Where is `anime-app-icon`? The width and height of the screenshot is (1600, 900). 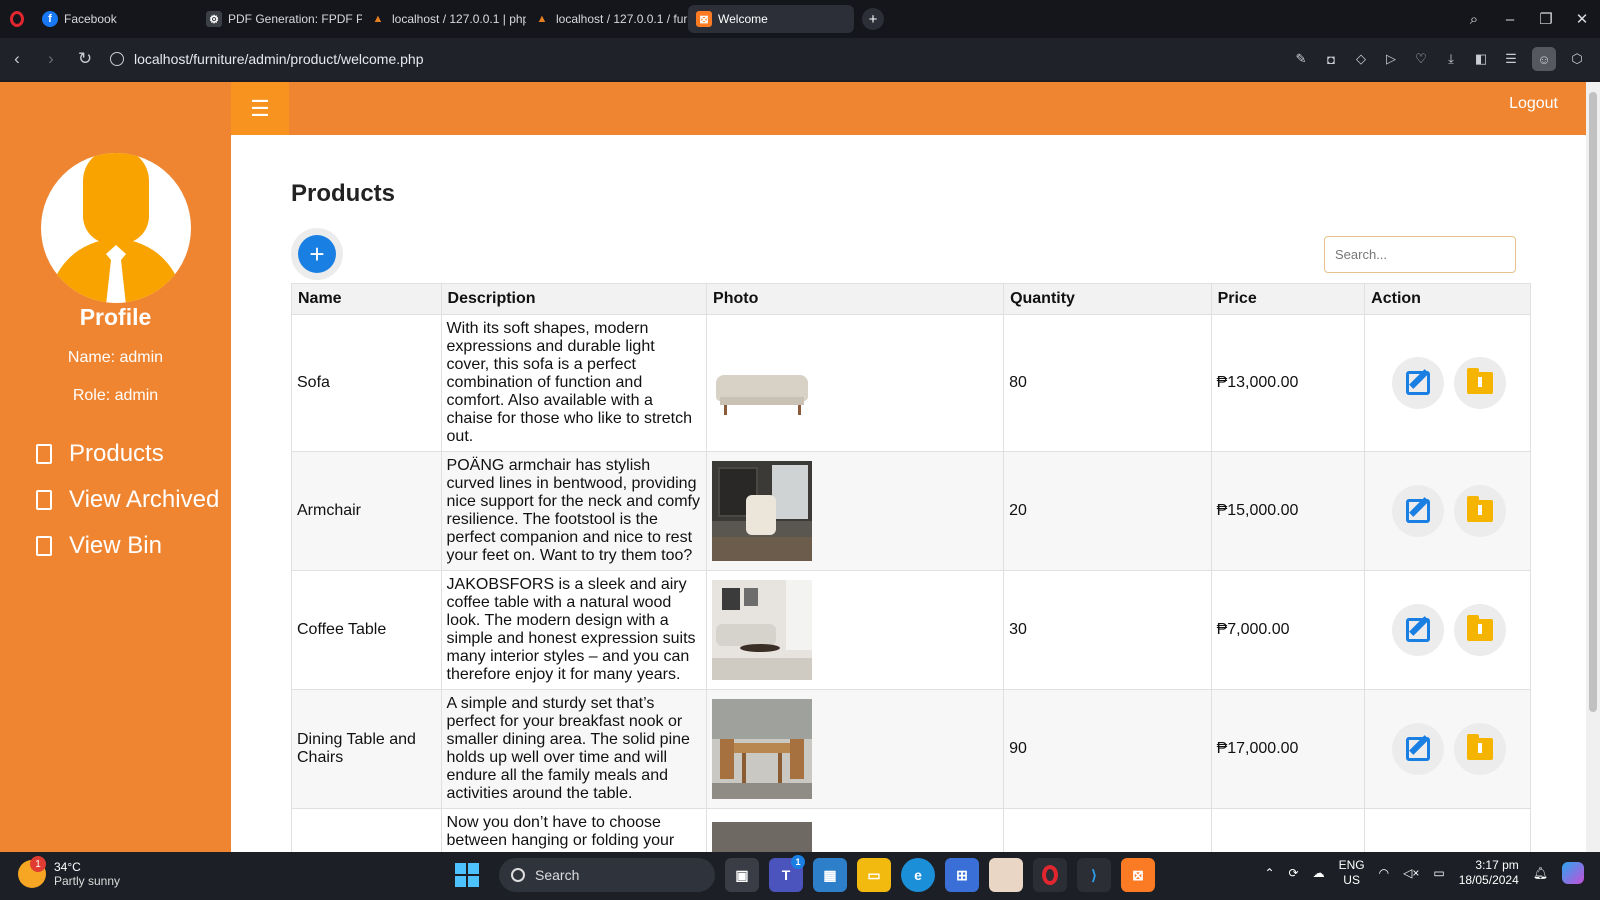
anime-app-icon is located at coordinates (1006, 875).